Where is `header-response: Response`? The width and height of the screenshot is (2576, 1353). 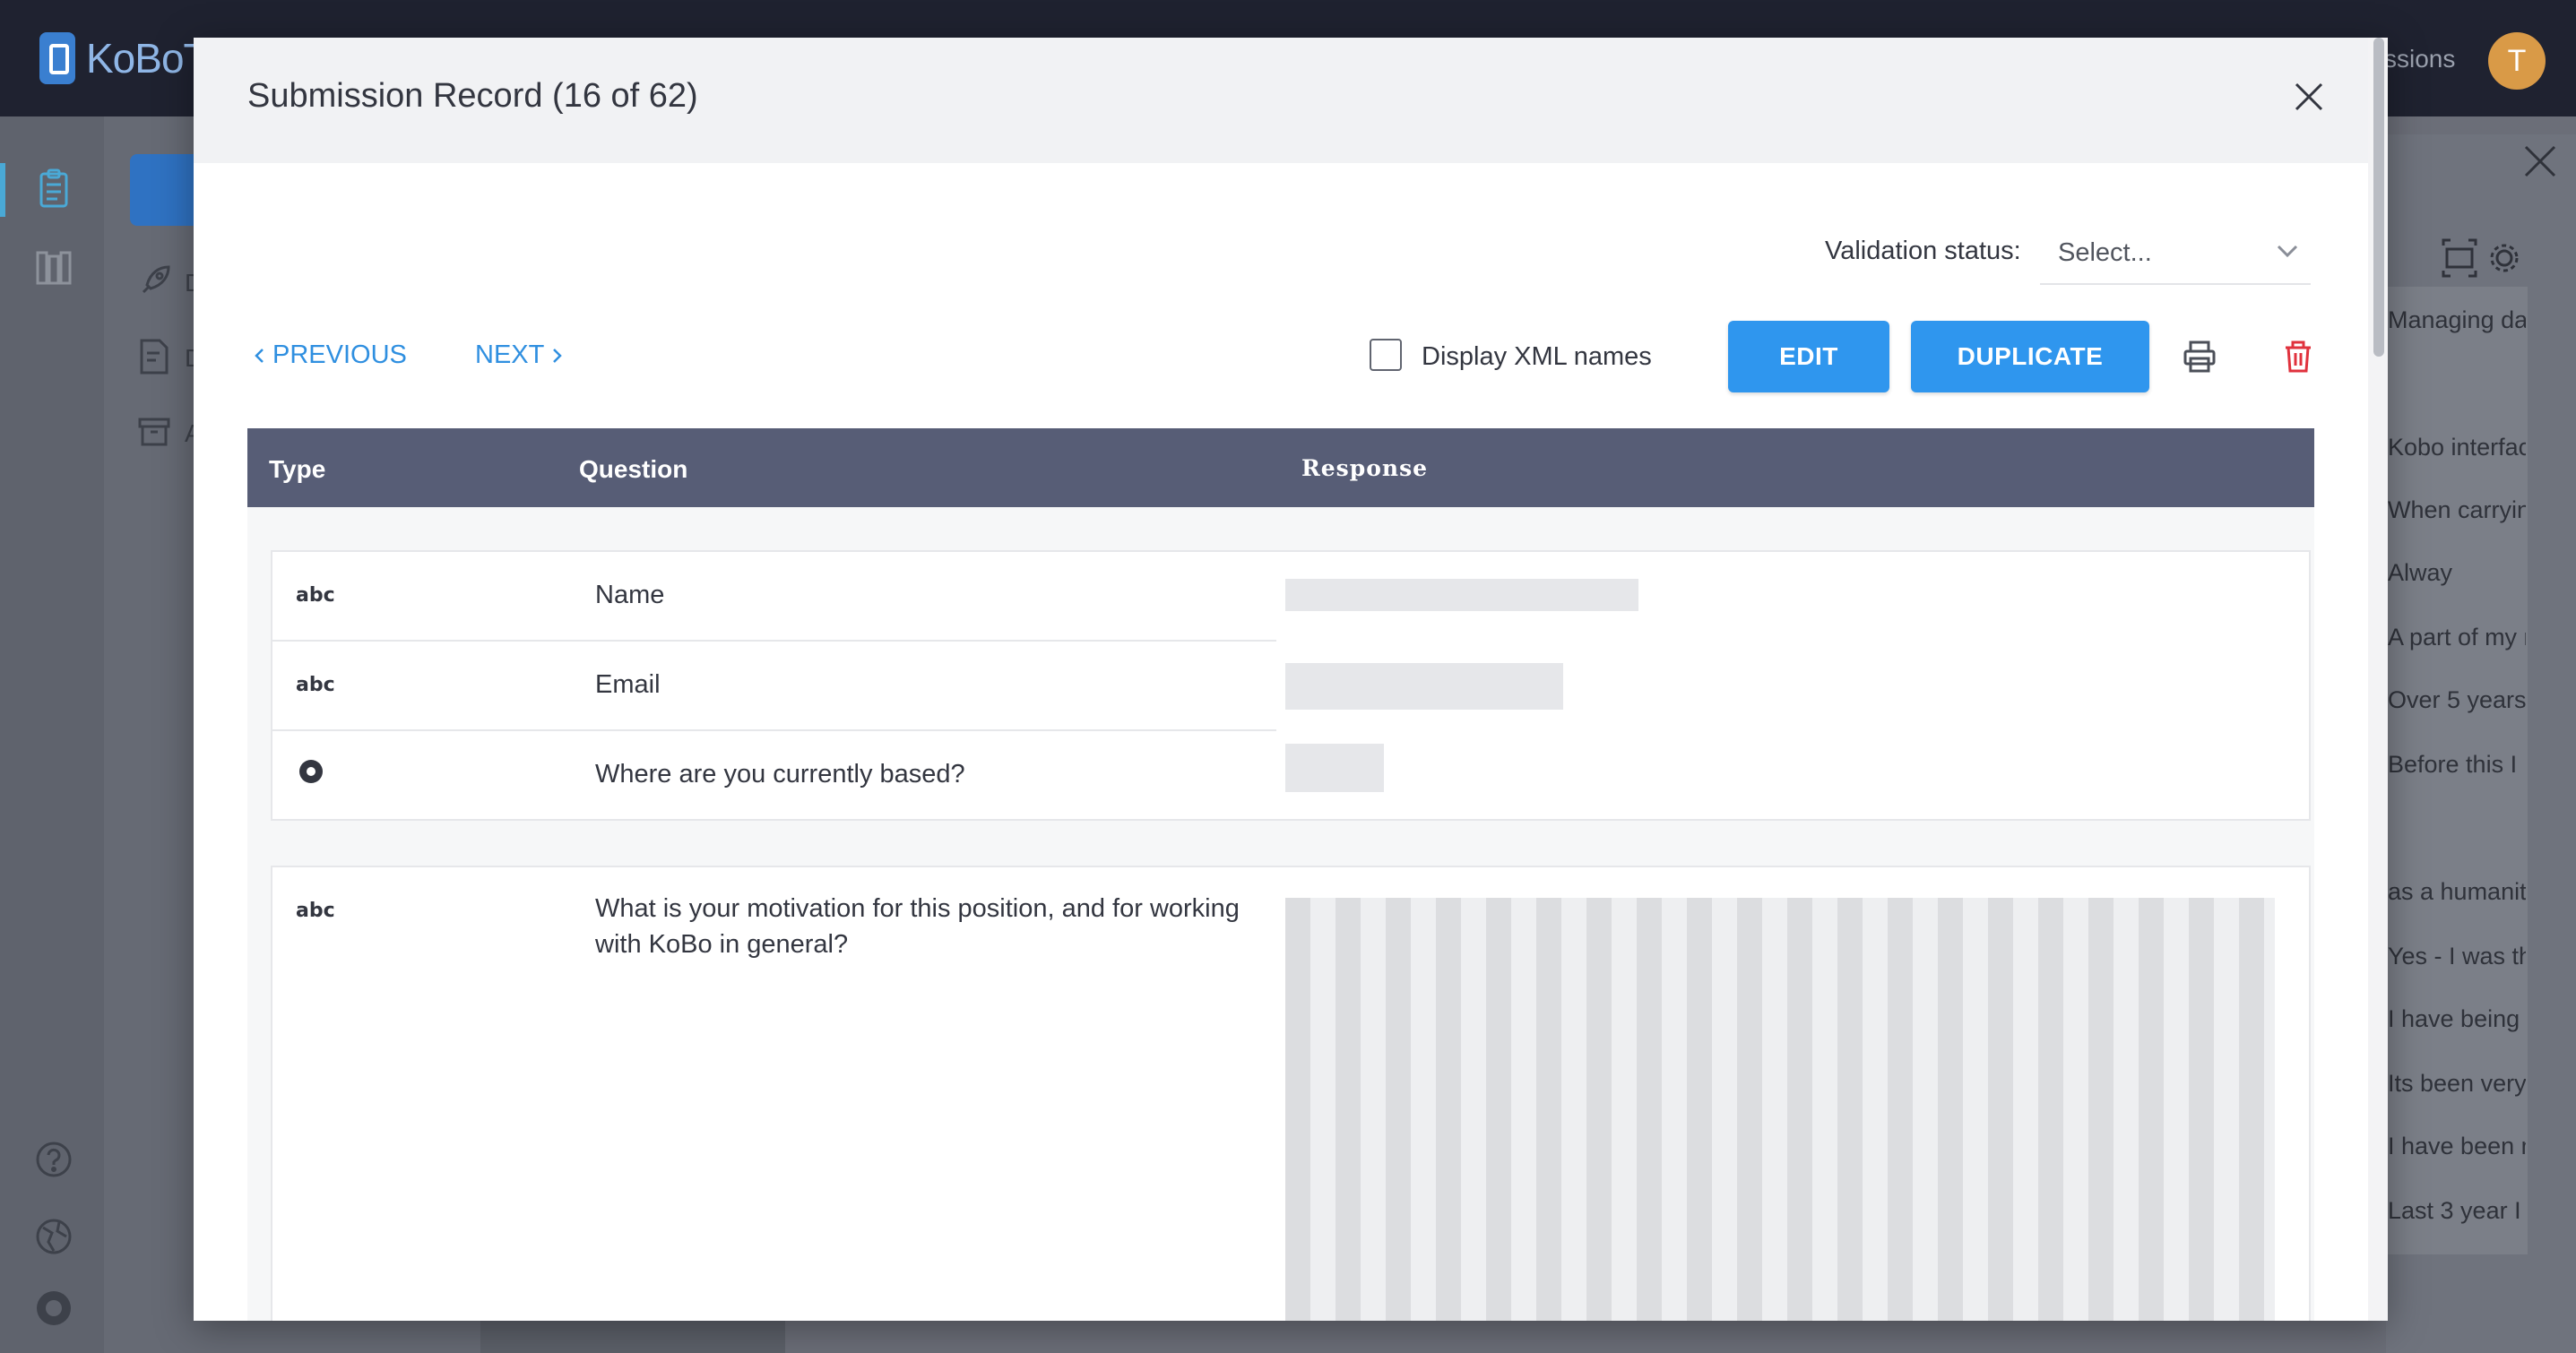
header-response: Response is located at coordinates (1365, 468).